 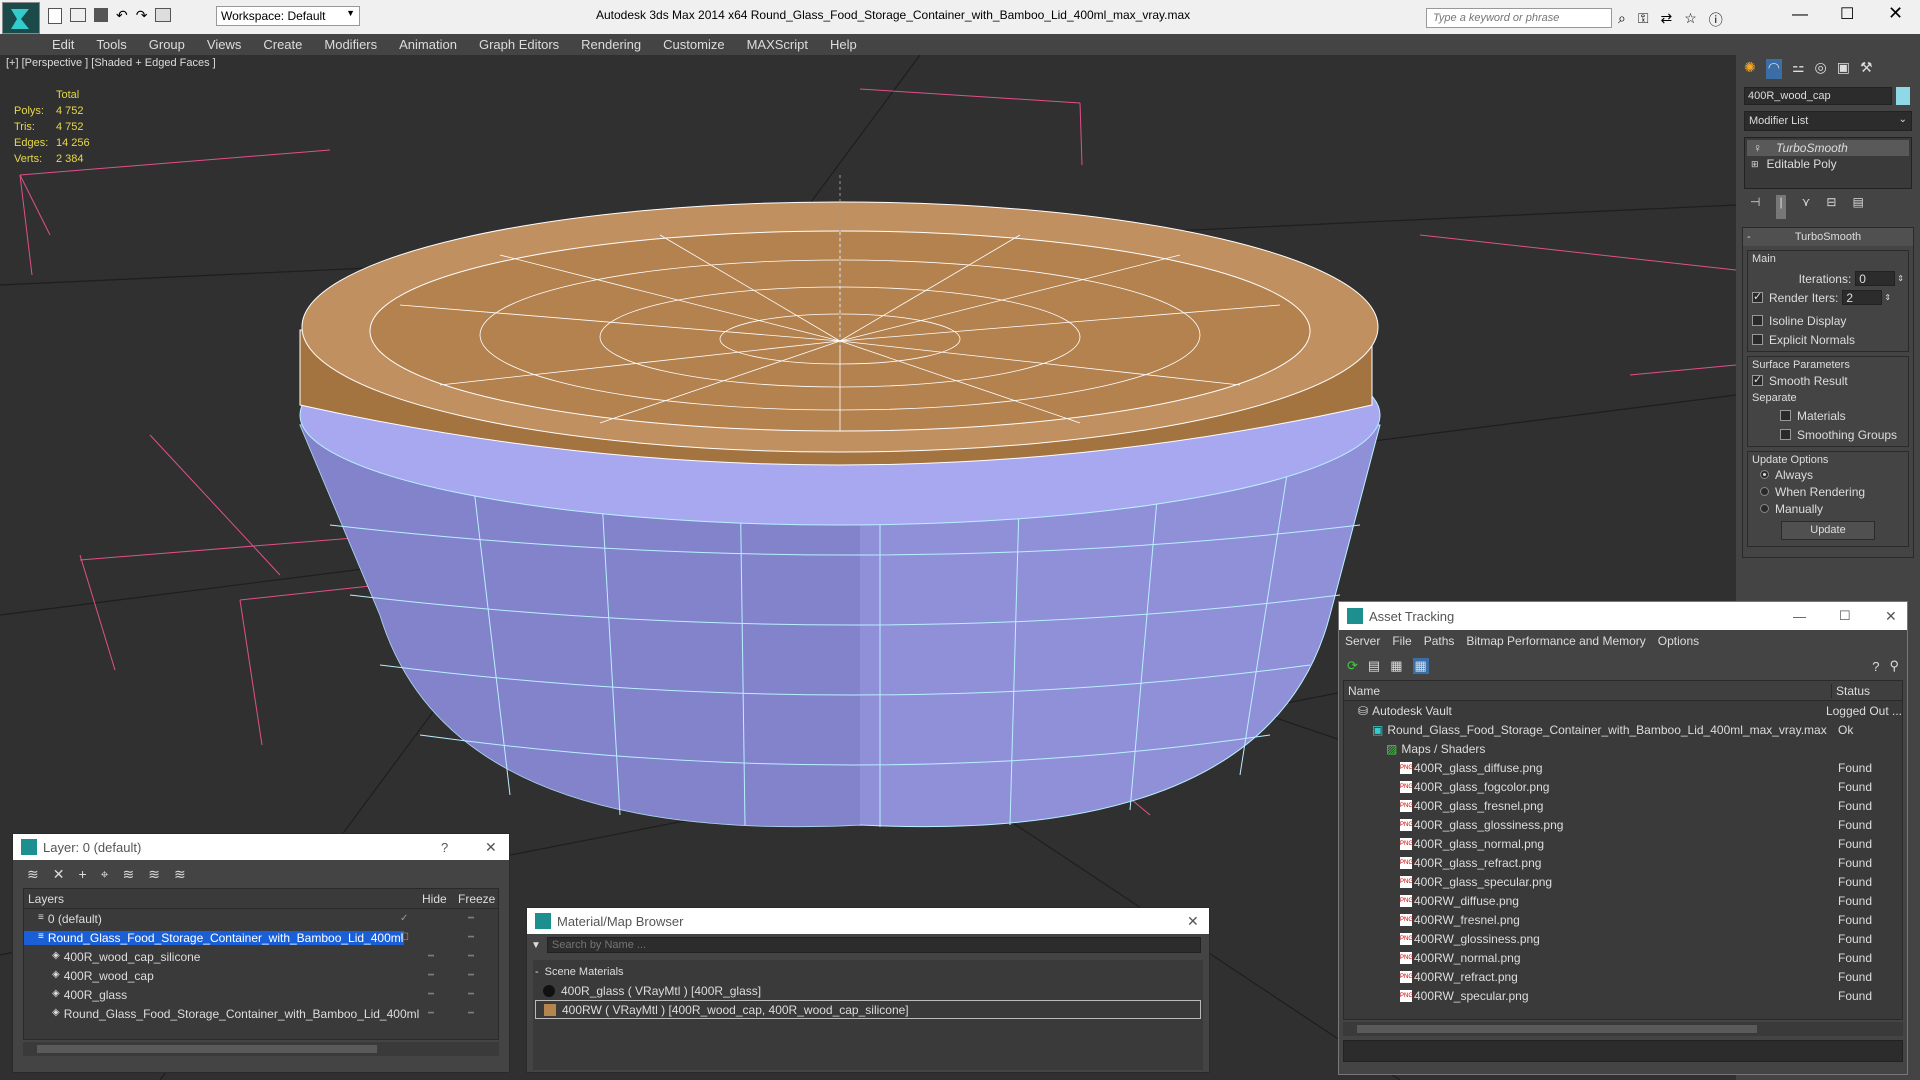 I want to click on render-iters-checkbox, so click(x=1757, y=296).